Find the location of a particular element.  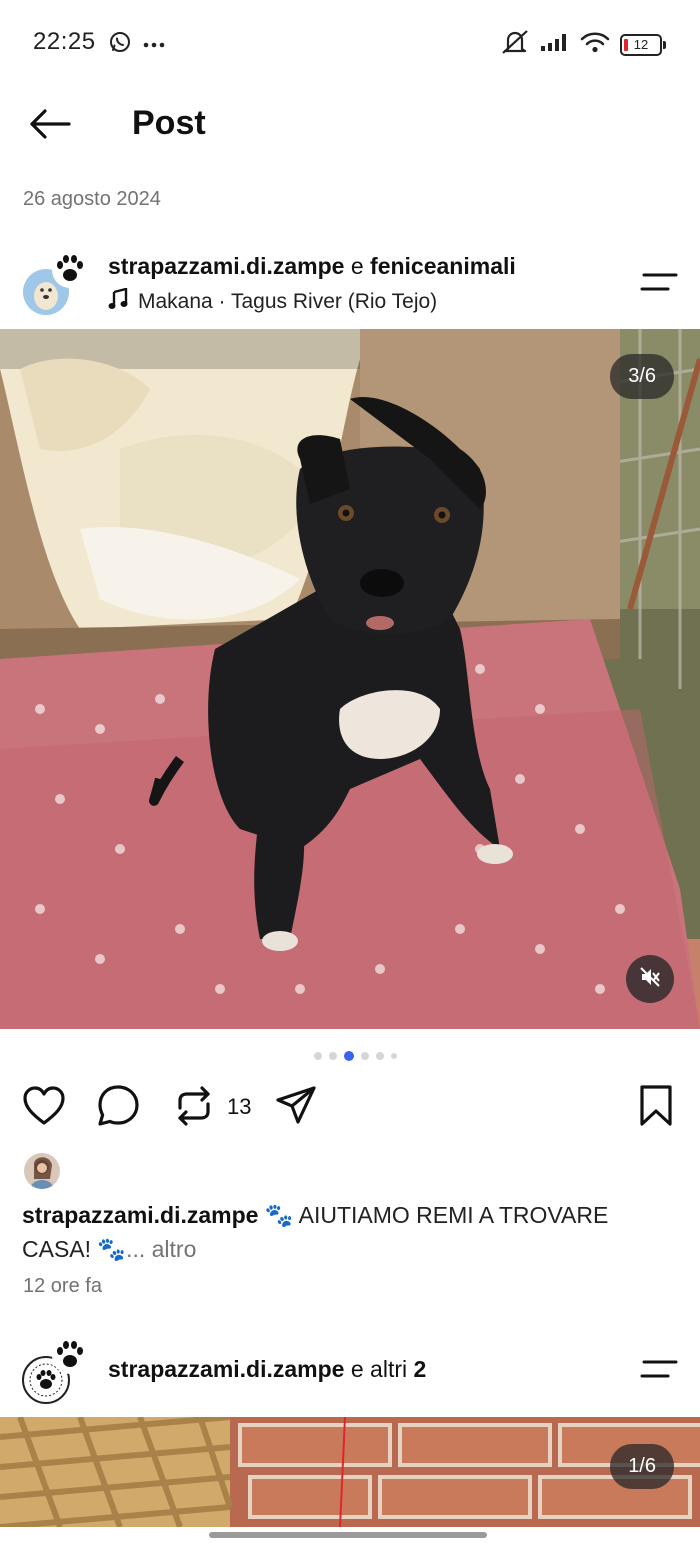

caption-author-link: strapazzami.di.zampe is located at coordinates (140, 1215).